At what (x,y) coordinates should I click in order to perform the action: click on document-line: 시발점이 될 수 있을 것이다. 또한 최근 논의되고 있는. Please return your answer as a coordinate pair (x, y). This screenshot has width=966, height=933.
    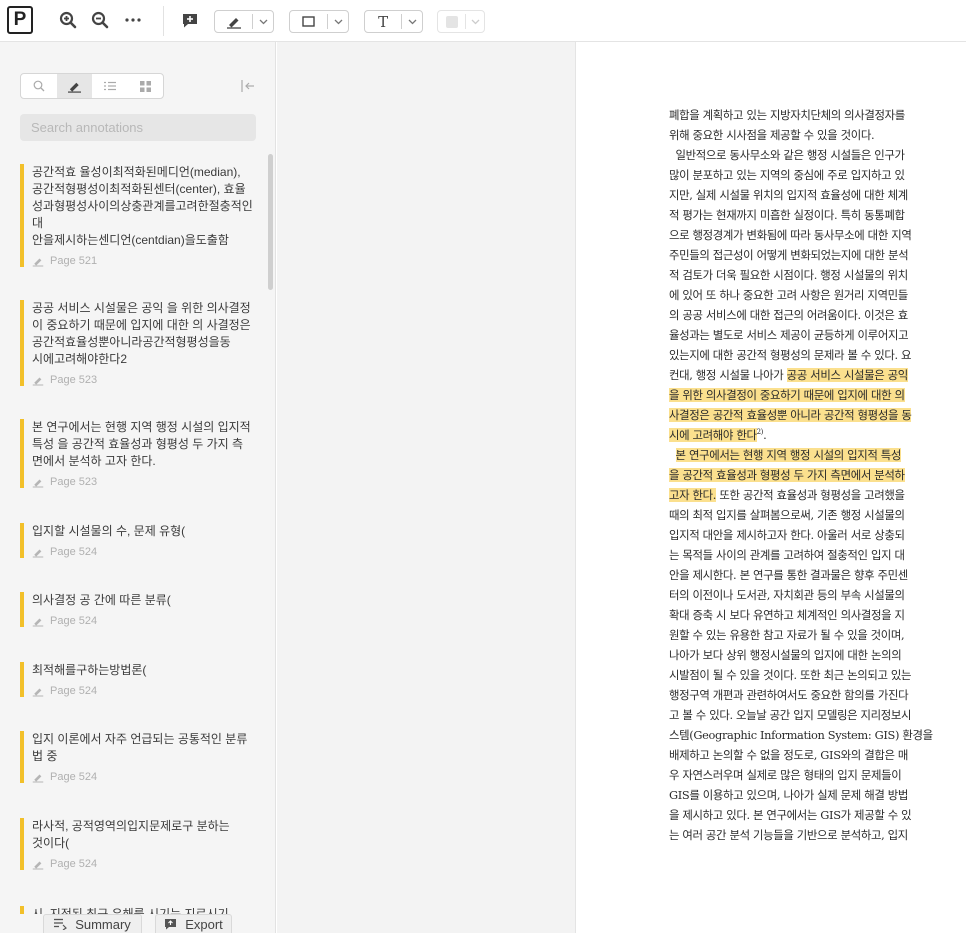
    Looking at the image, I should click on (816, 675).